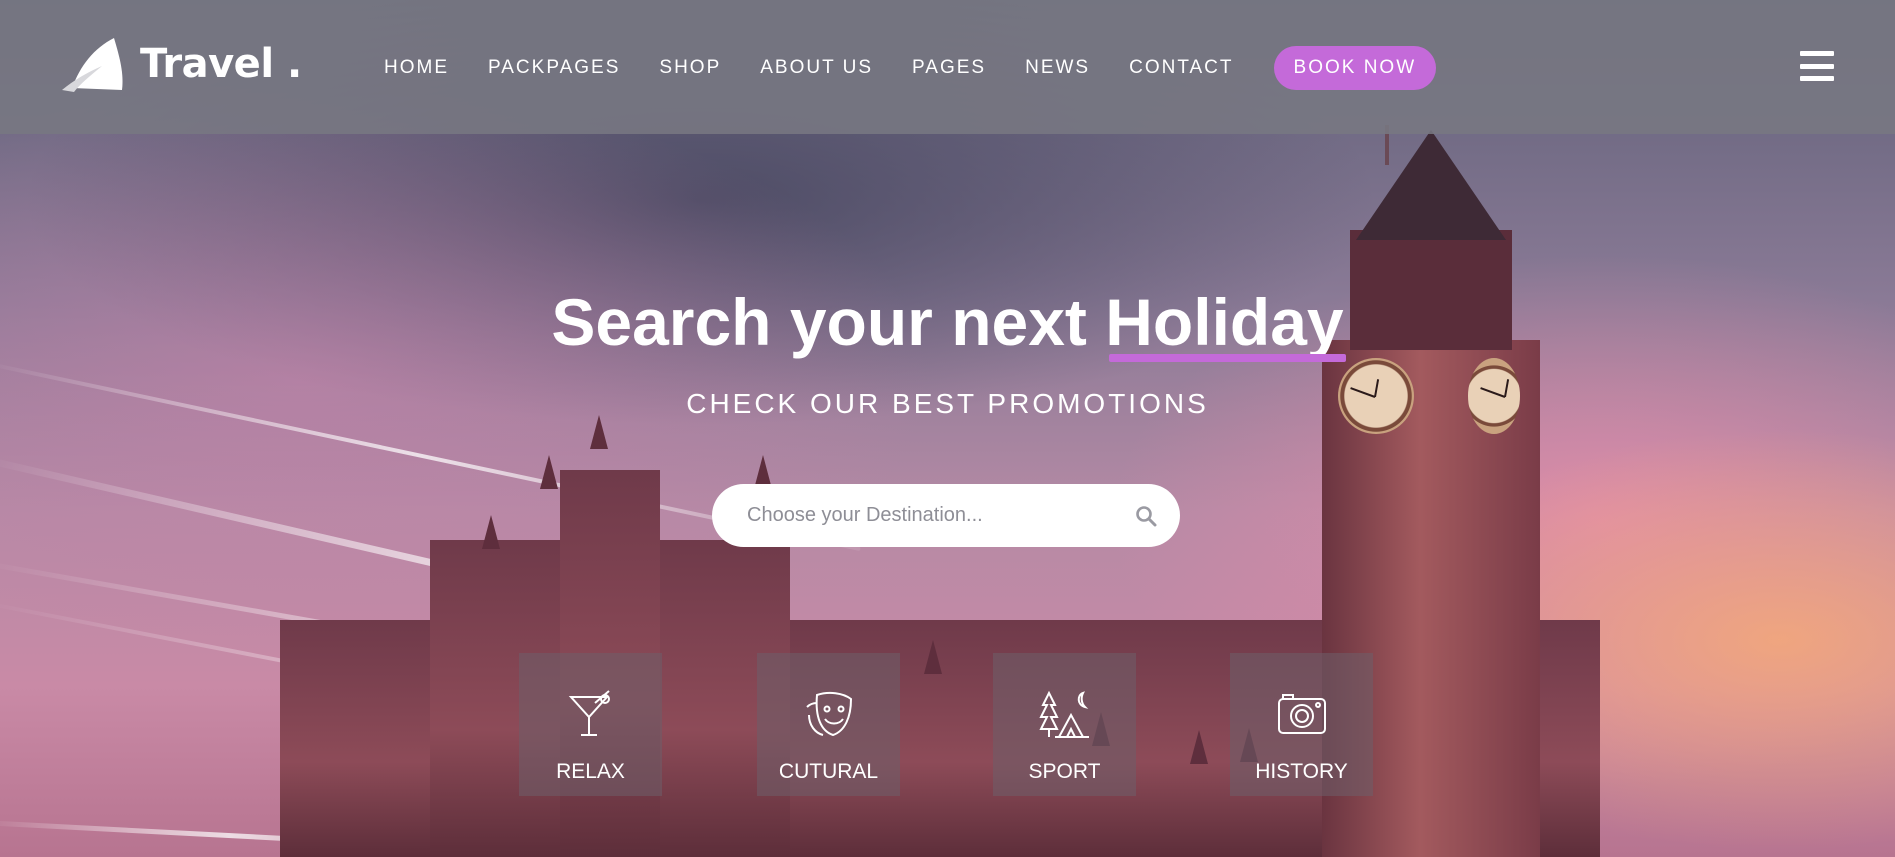  I want to click on camping-icon, so click(1064, 714).